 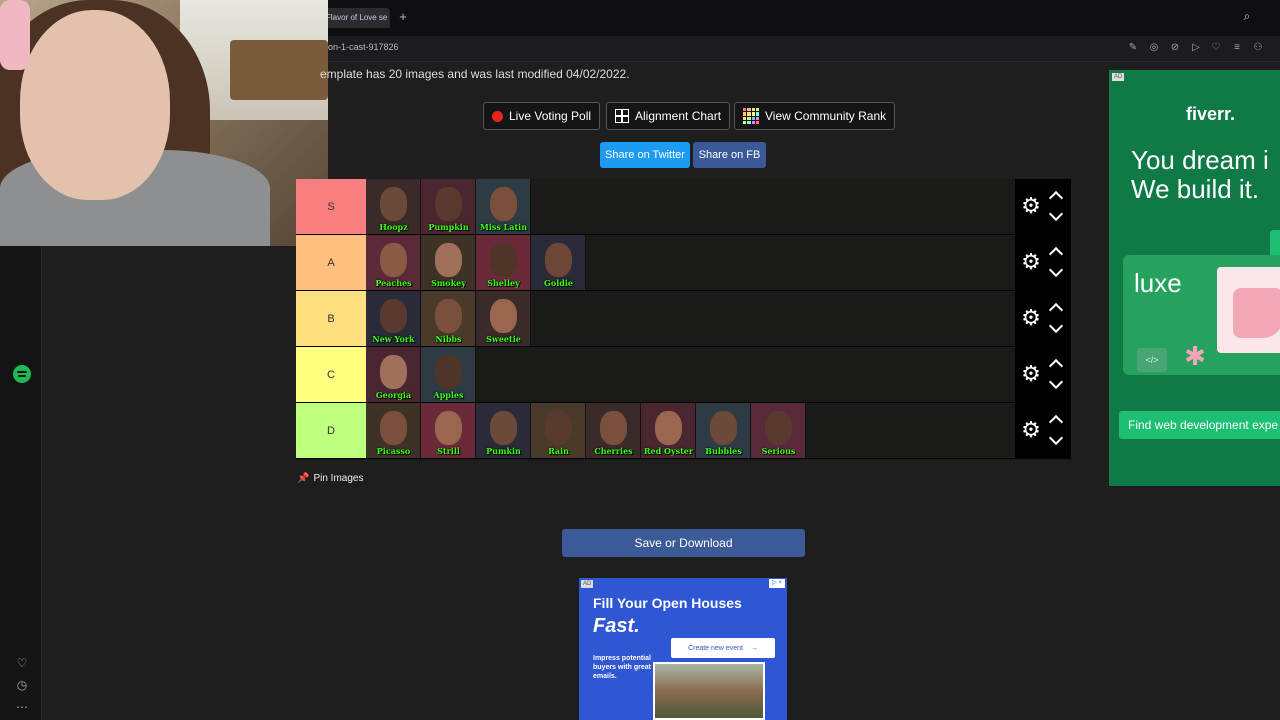 I want to click on search-icon: ⌕, so click(x=1247, y=18).